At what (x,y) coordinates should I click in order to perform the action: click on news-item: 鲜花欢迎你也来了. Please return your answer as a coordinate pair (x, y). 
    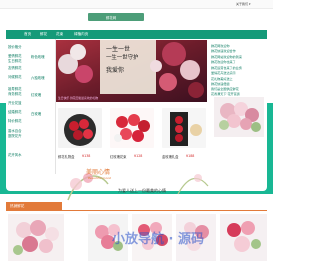
    Looking at the image, I should click on (223, 61).